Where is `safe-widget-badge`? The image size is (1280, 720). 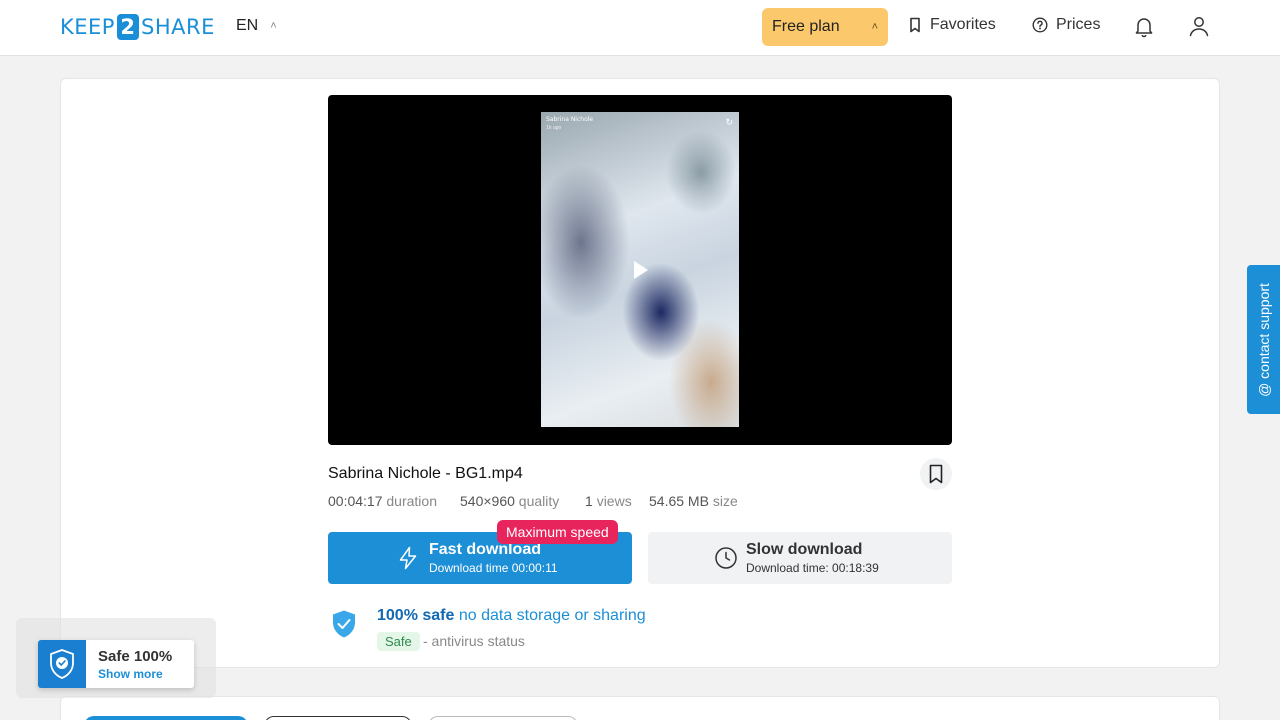 safe-widget-badge is located at coordinates (62, 664).